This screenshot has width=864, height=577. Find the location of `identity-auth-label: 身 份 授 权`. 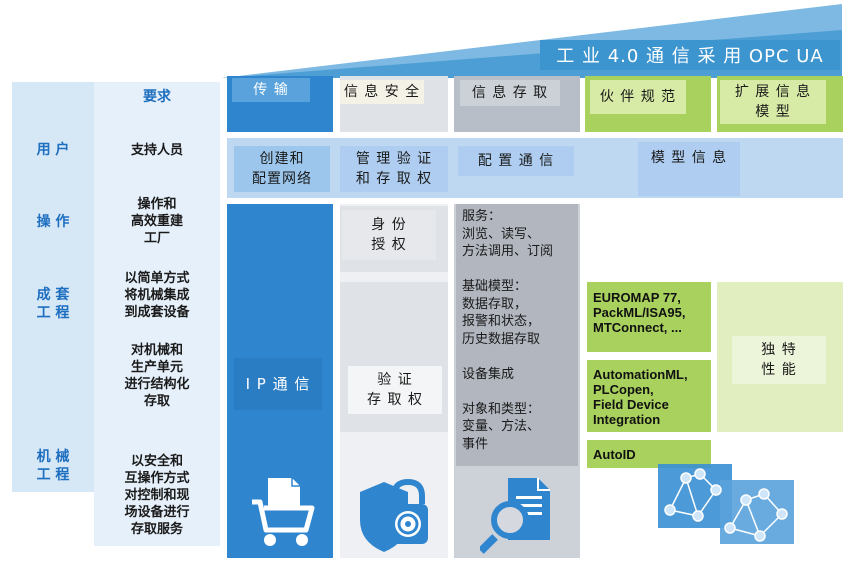

identity-auth-label: 身 份 授 权 is located at coordinates (389, 235).